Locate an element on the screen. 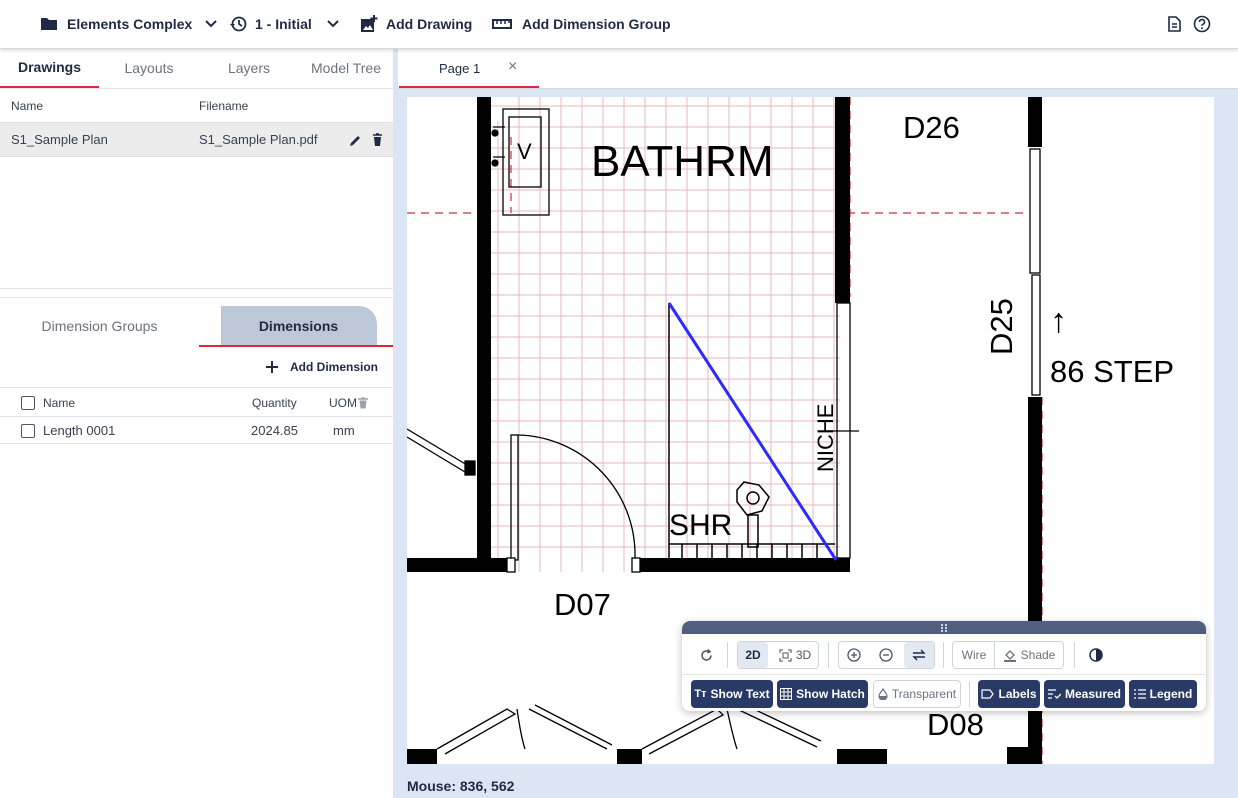  measured-list-icon is located at coordinates (1054, 694).